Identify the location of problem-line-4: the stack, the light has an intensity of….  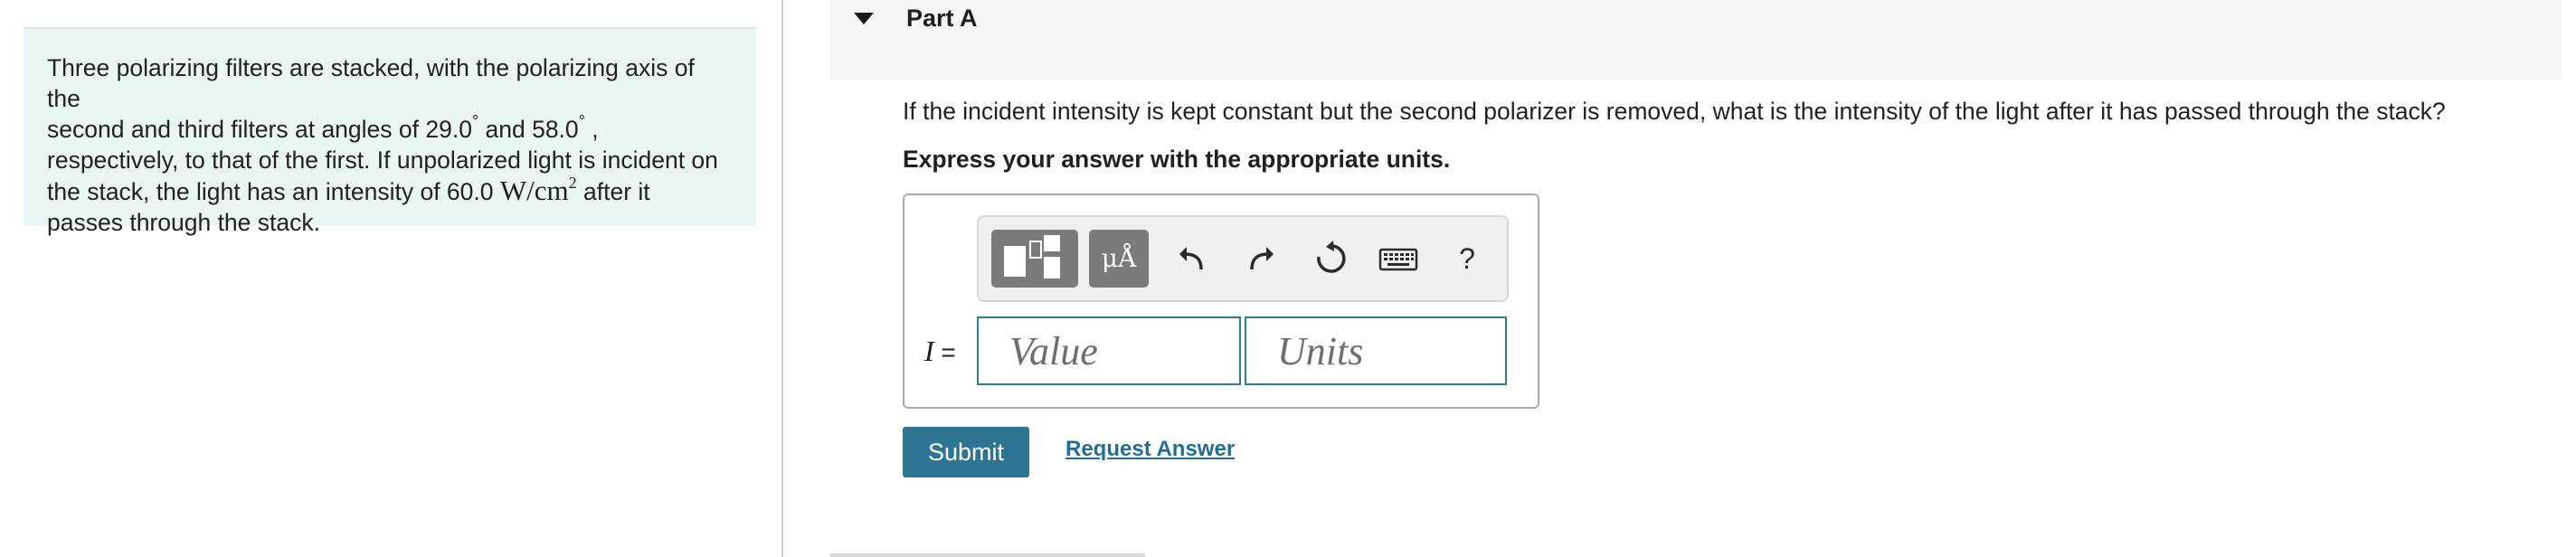
(390, 191).